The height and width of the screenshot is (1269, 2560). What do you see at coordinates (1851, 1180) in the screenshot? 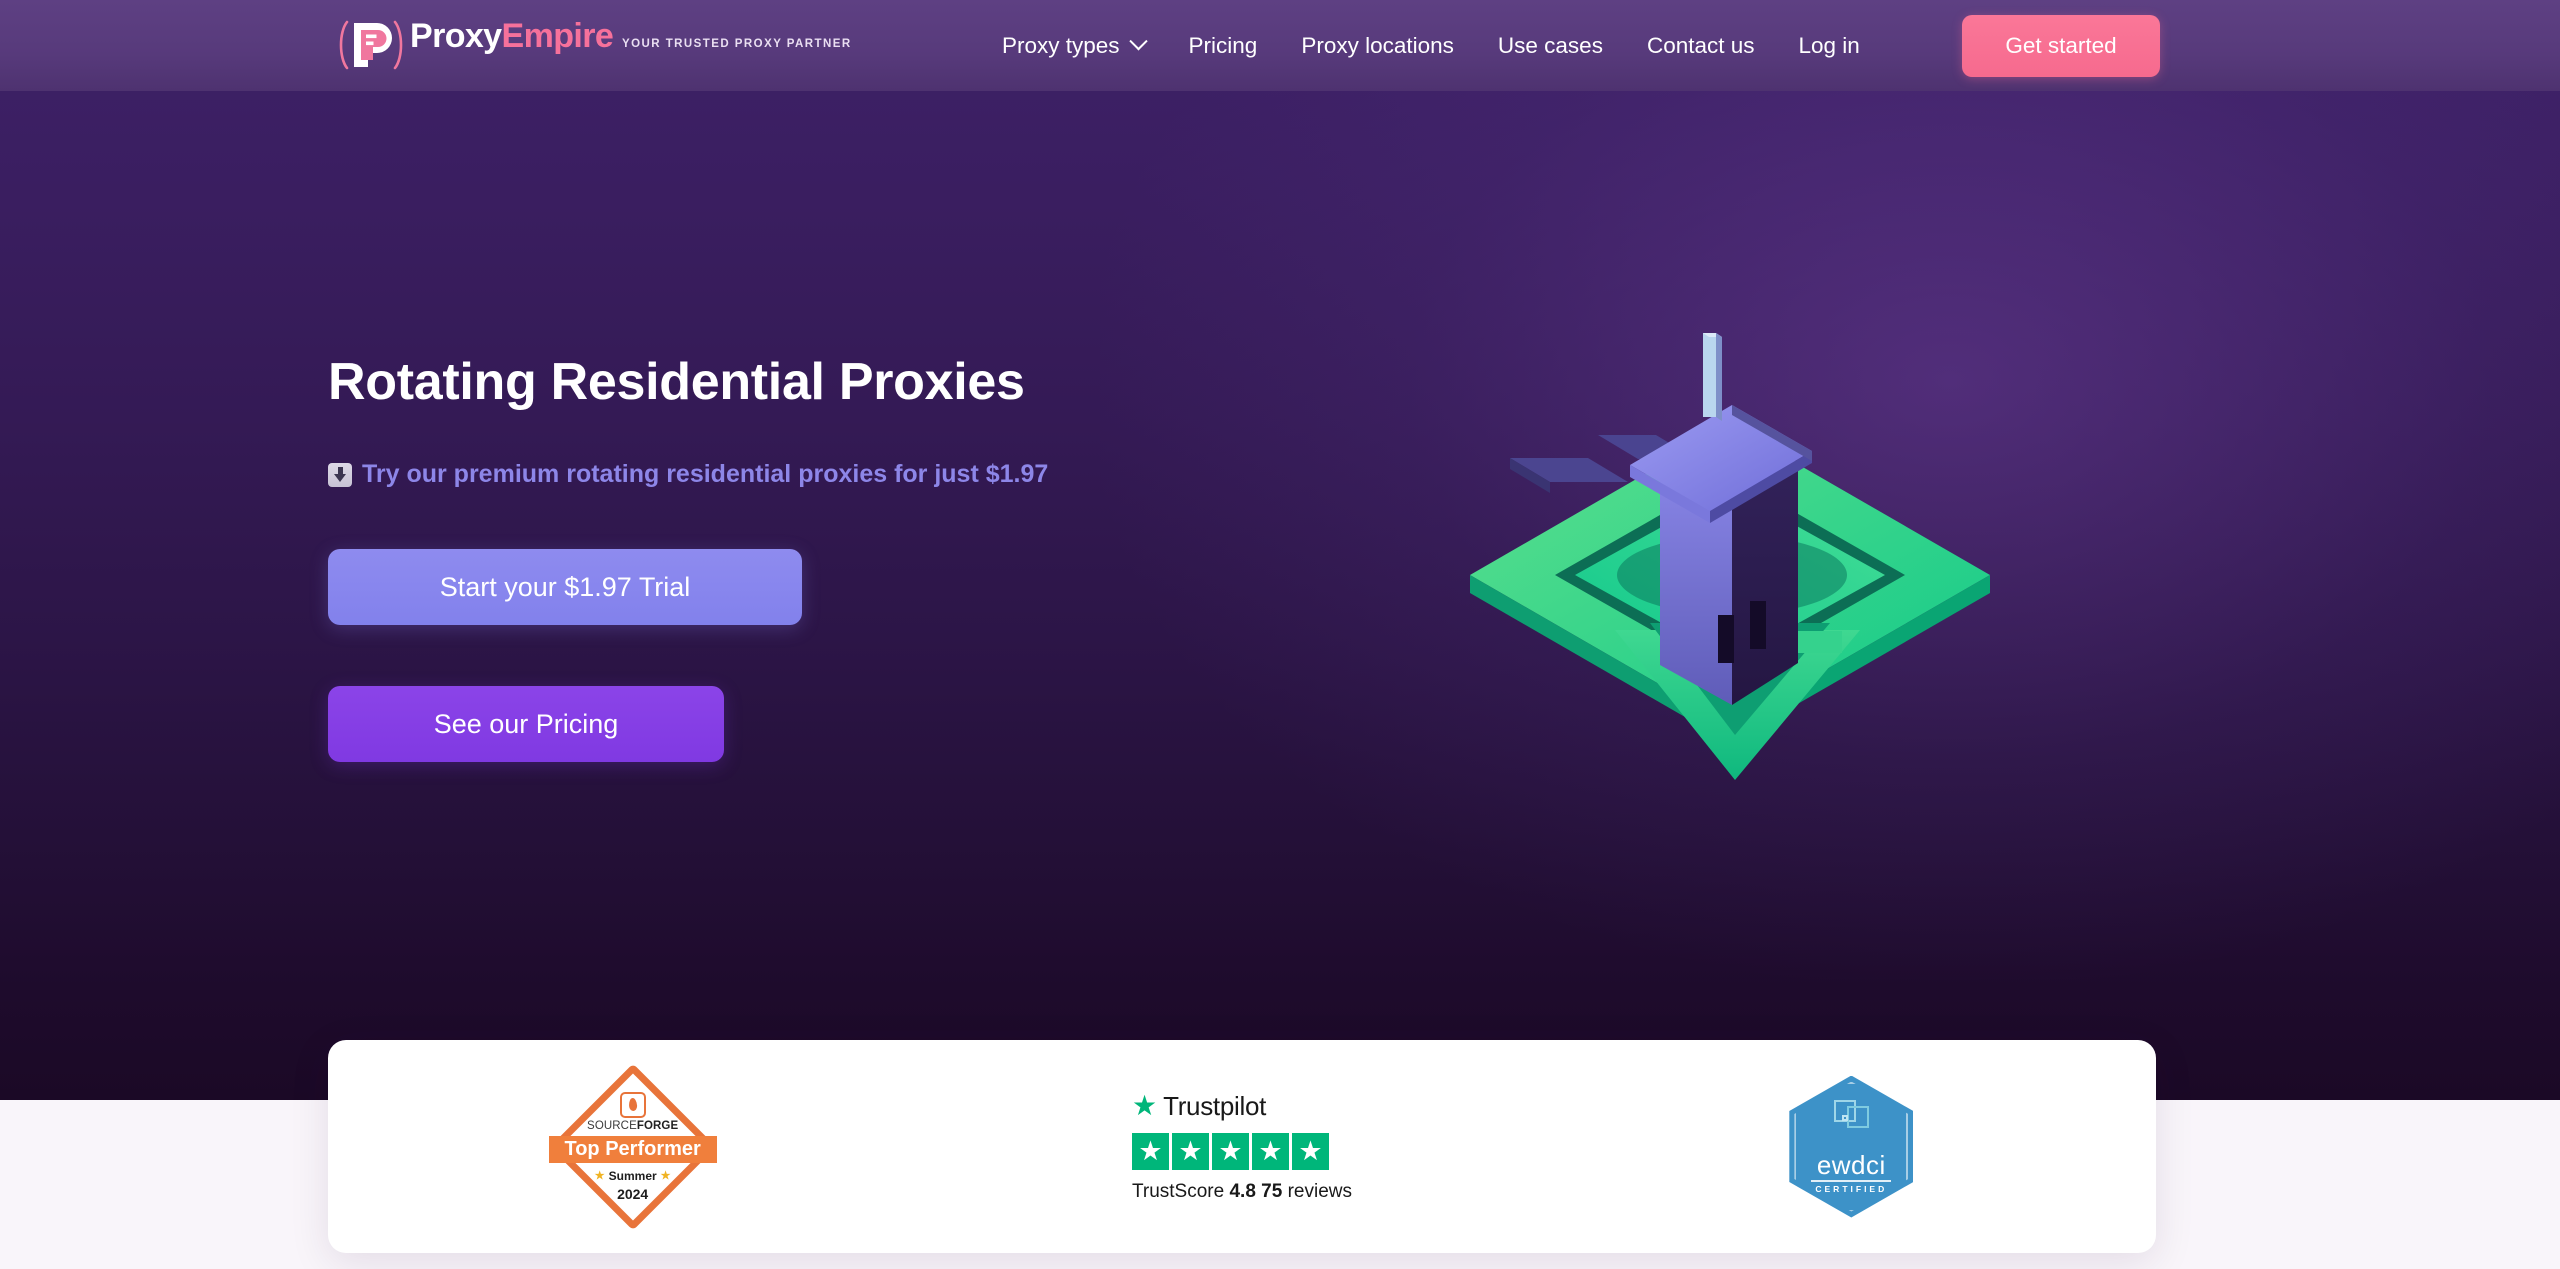
I see `ewdci-divider` at bounding box center [1851, 1180].